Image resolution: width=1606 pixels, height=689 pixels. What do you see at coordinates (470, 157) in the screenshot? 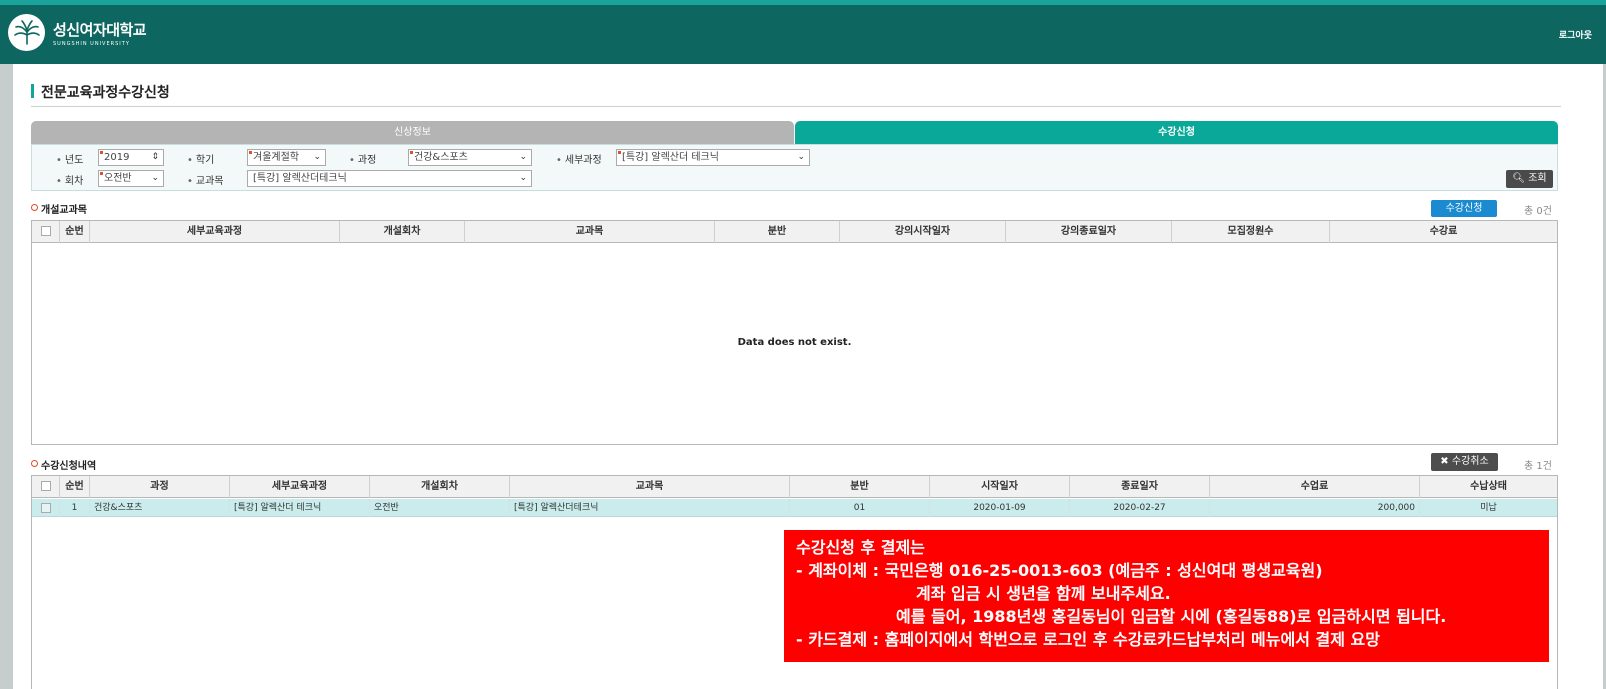
I see `course-select: 건강&스포츠 ⌄` at bounding box center [470, 157].